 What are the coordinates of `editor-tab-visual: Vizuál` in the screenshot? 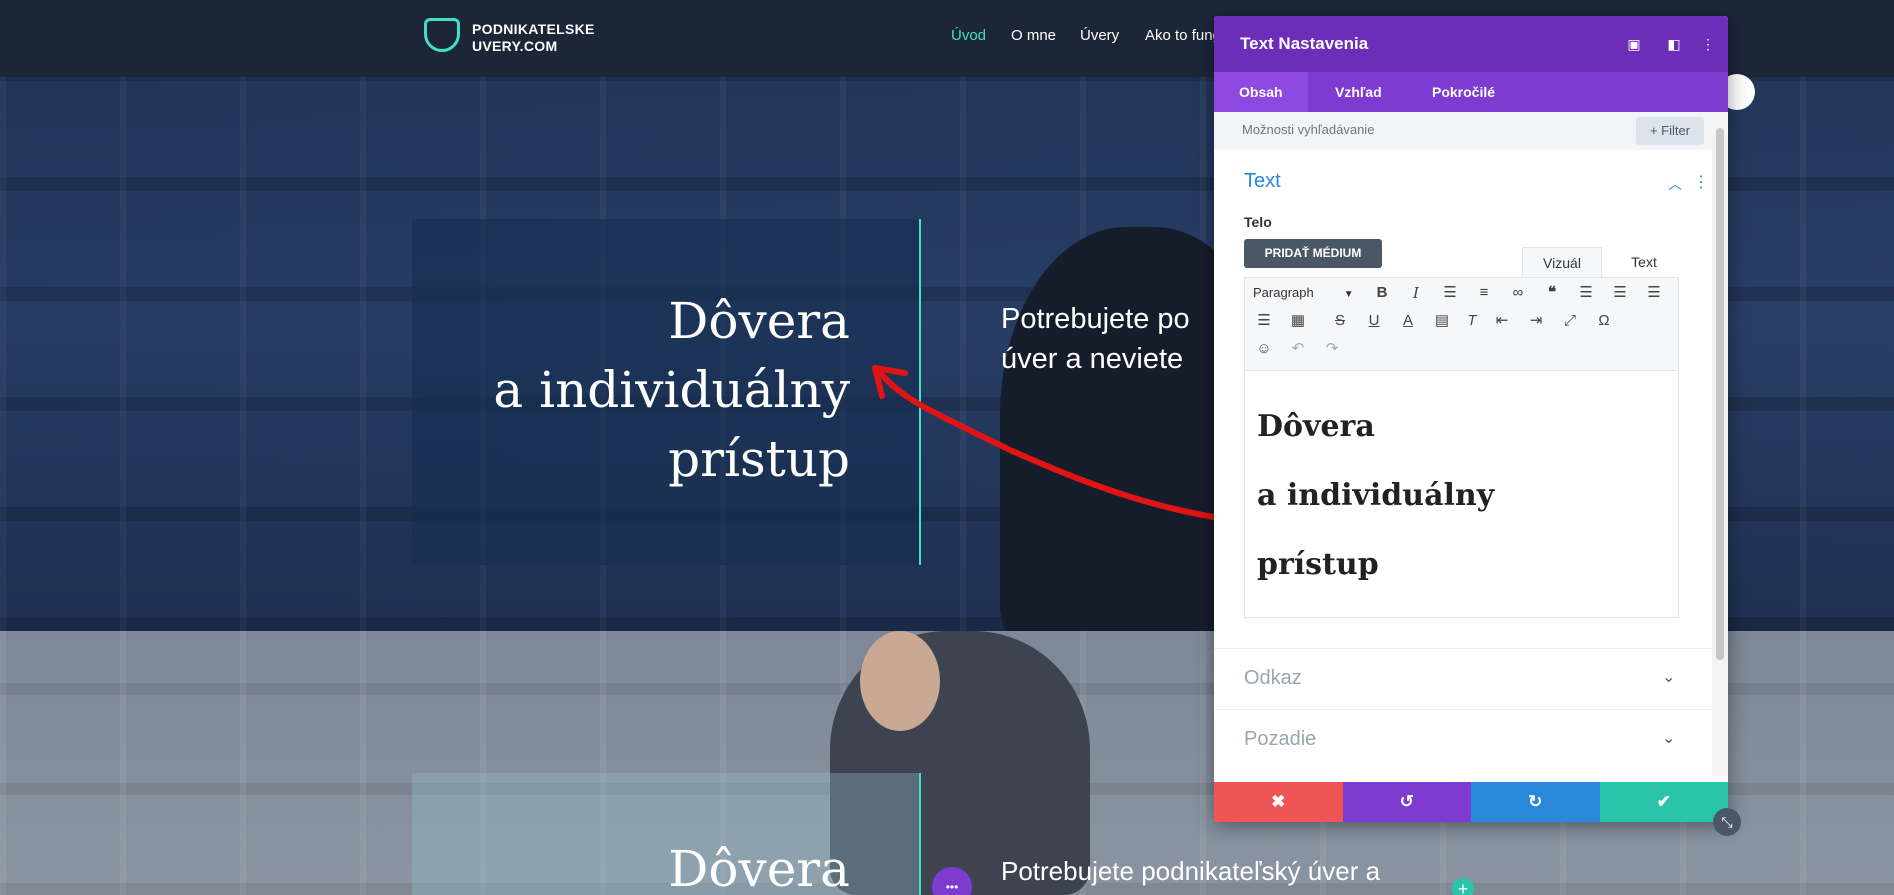 It's located at (1562, 262).